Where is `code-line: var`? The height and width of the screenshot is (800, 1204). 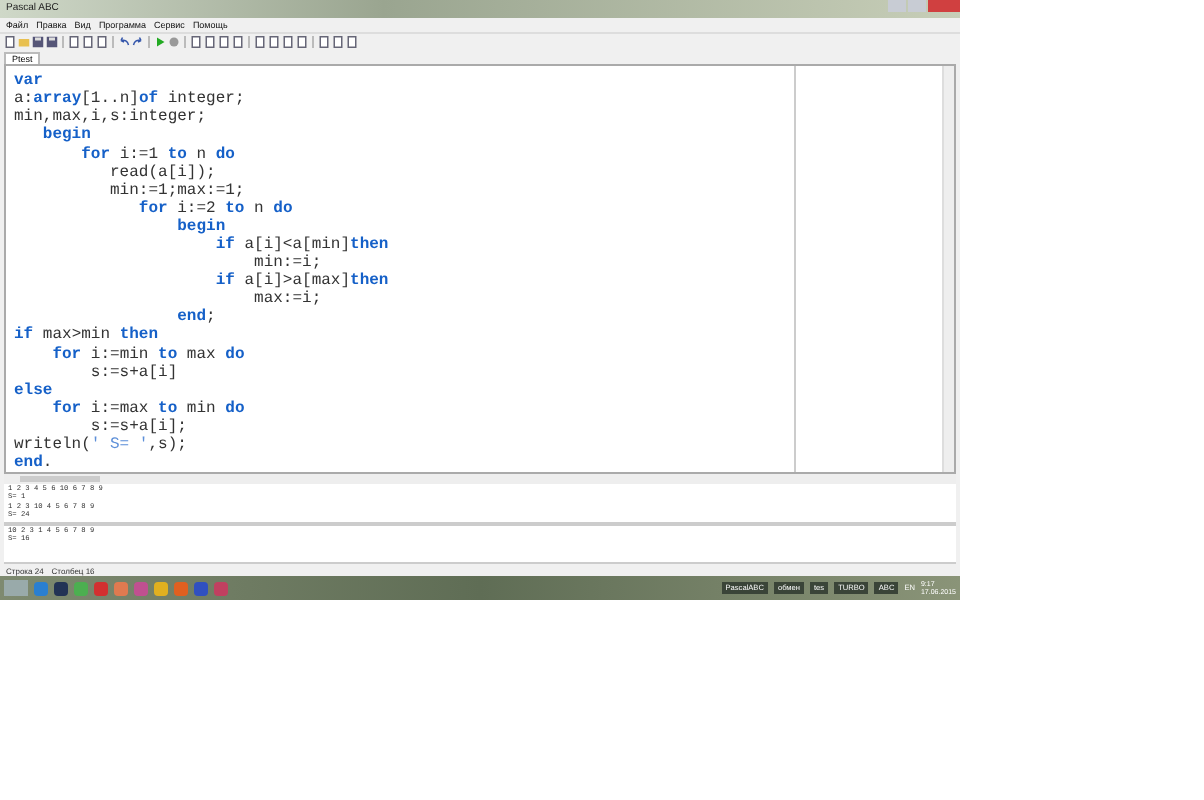 code-line: var is located at coordinates (29, 81).